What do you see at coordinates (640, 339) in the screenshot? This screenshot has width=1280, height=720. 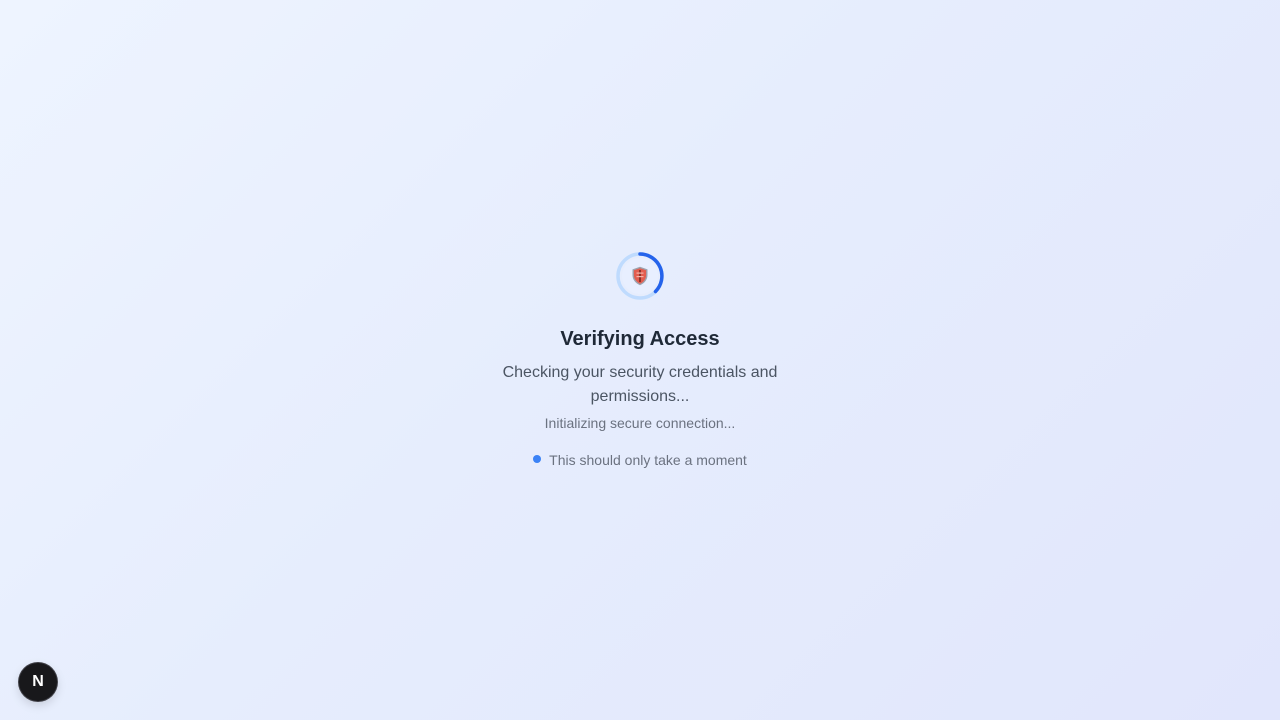 I see `page-title: Verifying Access` at bounding box center [640, 339].